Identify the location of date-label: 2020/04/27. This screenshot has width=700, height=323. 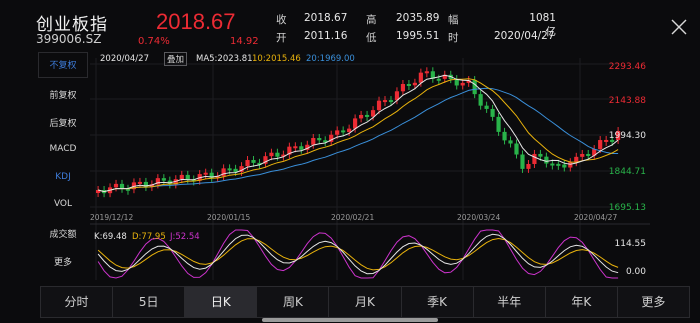
(595, 217).